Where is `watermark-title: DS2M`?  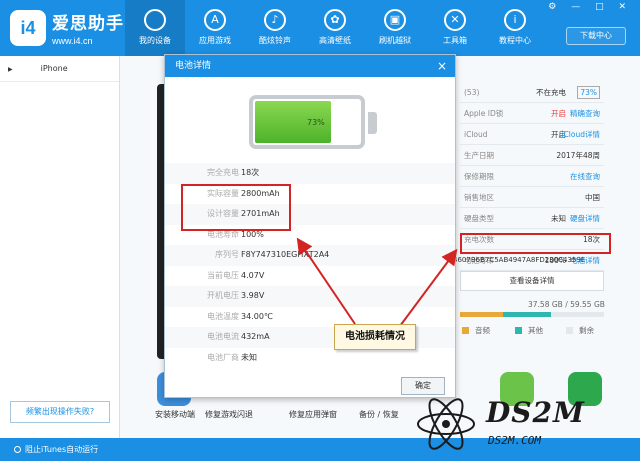
watermark-title: DS2M is located at coordinates (535, 412).